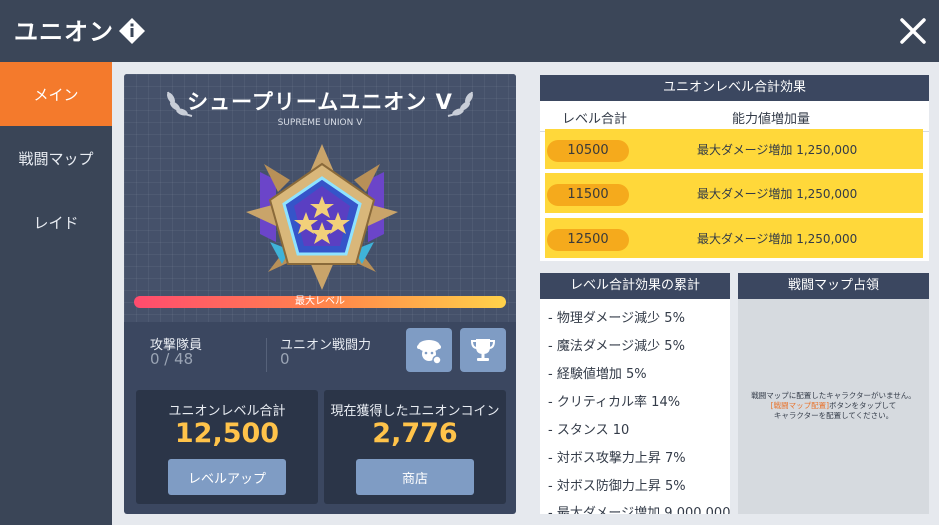 The image size is (939, 525). I want to click on union-power-label: ユニオン戦闘力, so click(326, 345).